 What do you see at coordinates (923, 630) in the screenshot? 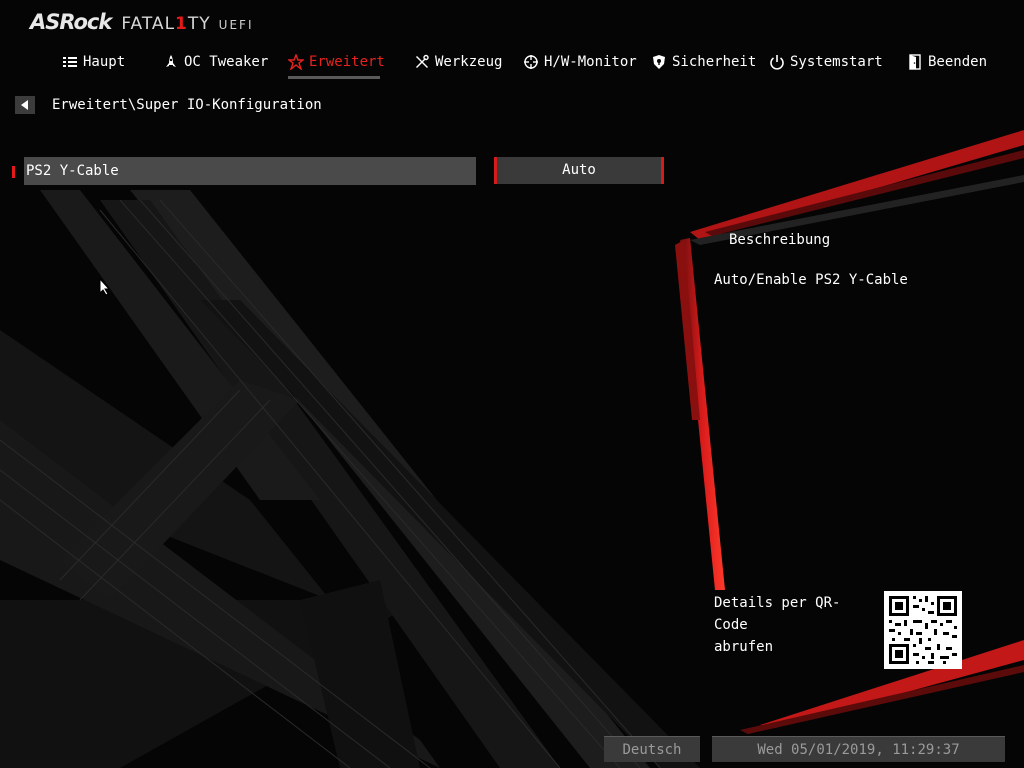
I see `qr-code-icon` at bounding box center [923, 630].